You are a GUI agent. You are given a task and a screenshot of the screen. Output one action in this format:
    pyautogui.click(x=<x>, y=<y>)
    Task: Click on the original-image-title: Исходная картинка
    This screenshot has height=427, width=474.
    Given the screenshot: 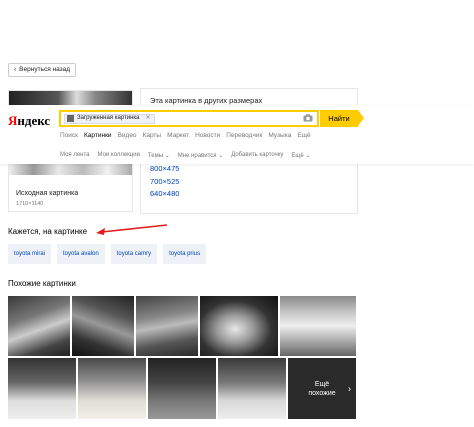 What is the action you would take?
    pyautogui.click(x=47, y=193)
    